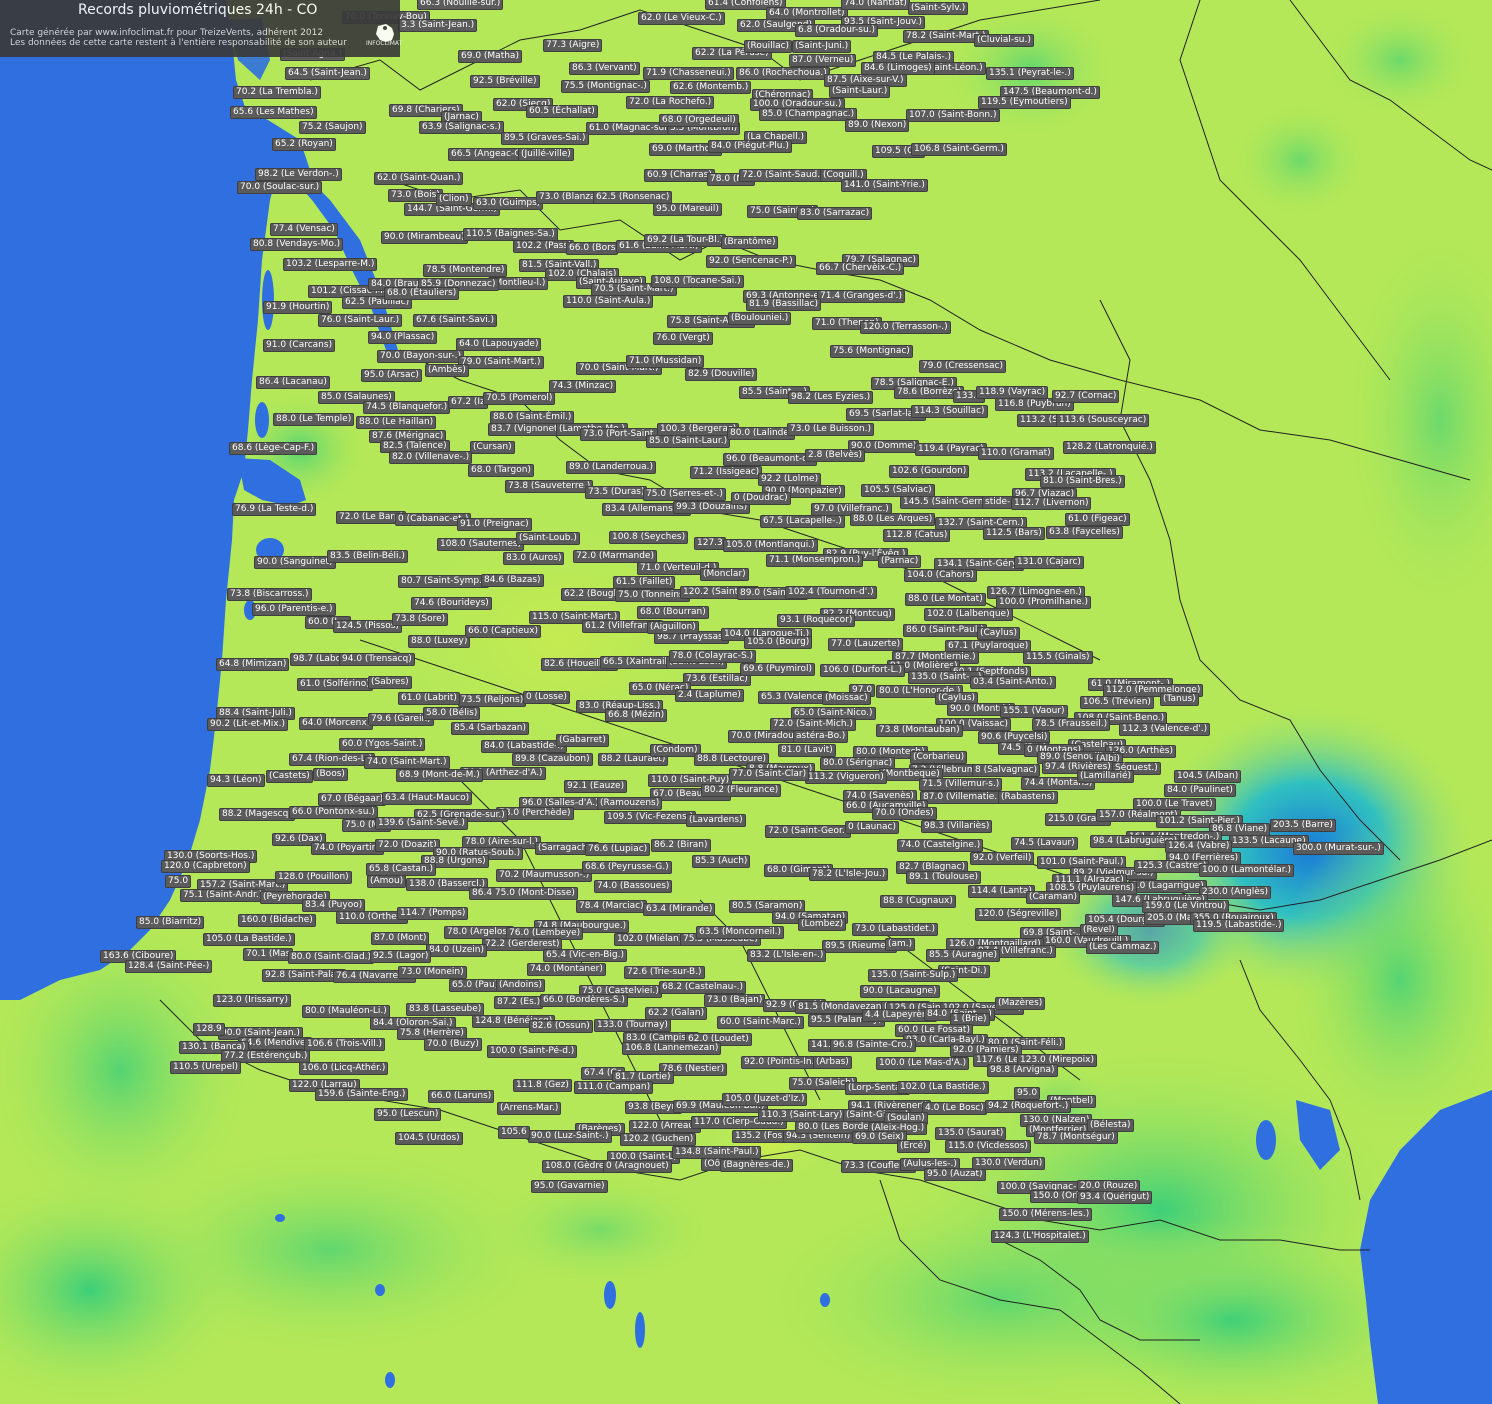 Image resolution: width=1492 pixels, height=1404 pixels. Describe the element at coordinates (277, 920) in the screenshot. I see `station-label: 160.0 (Bidache)` at that location.